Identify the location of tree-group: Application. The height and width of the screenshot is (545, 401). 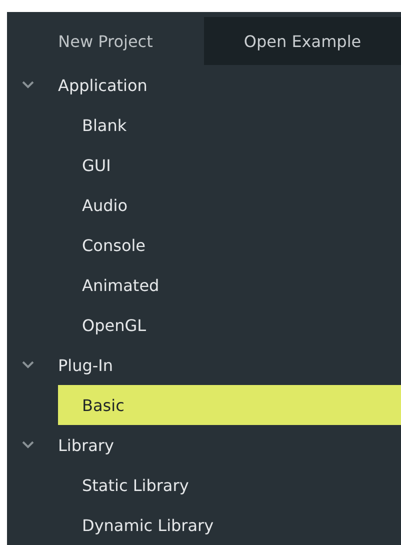
(204, 85).